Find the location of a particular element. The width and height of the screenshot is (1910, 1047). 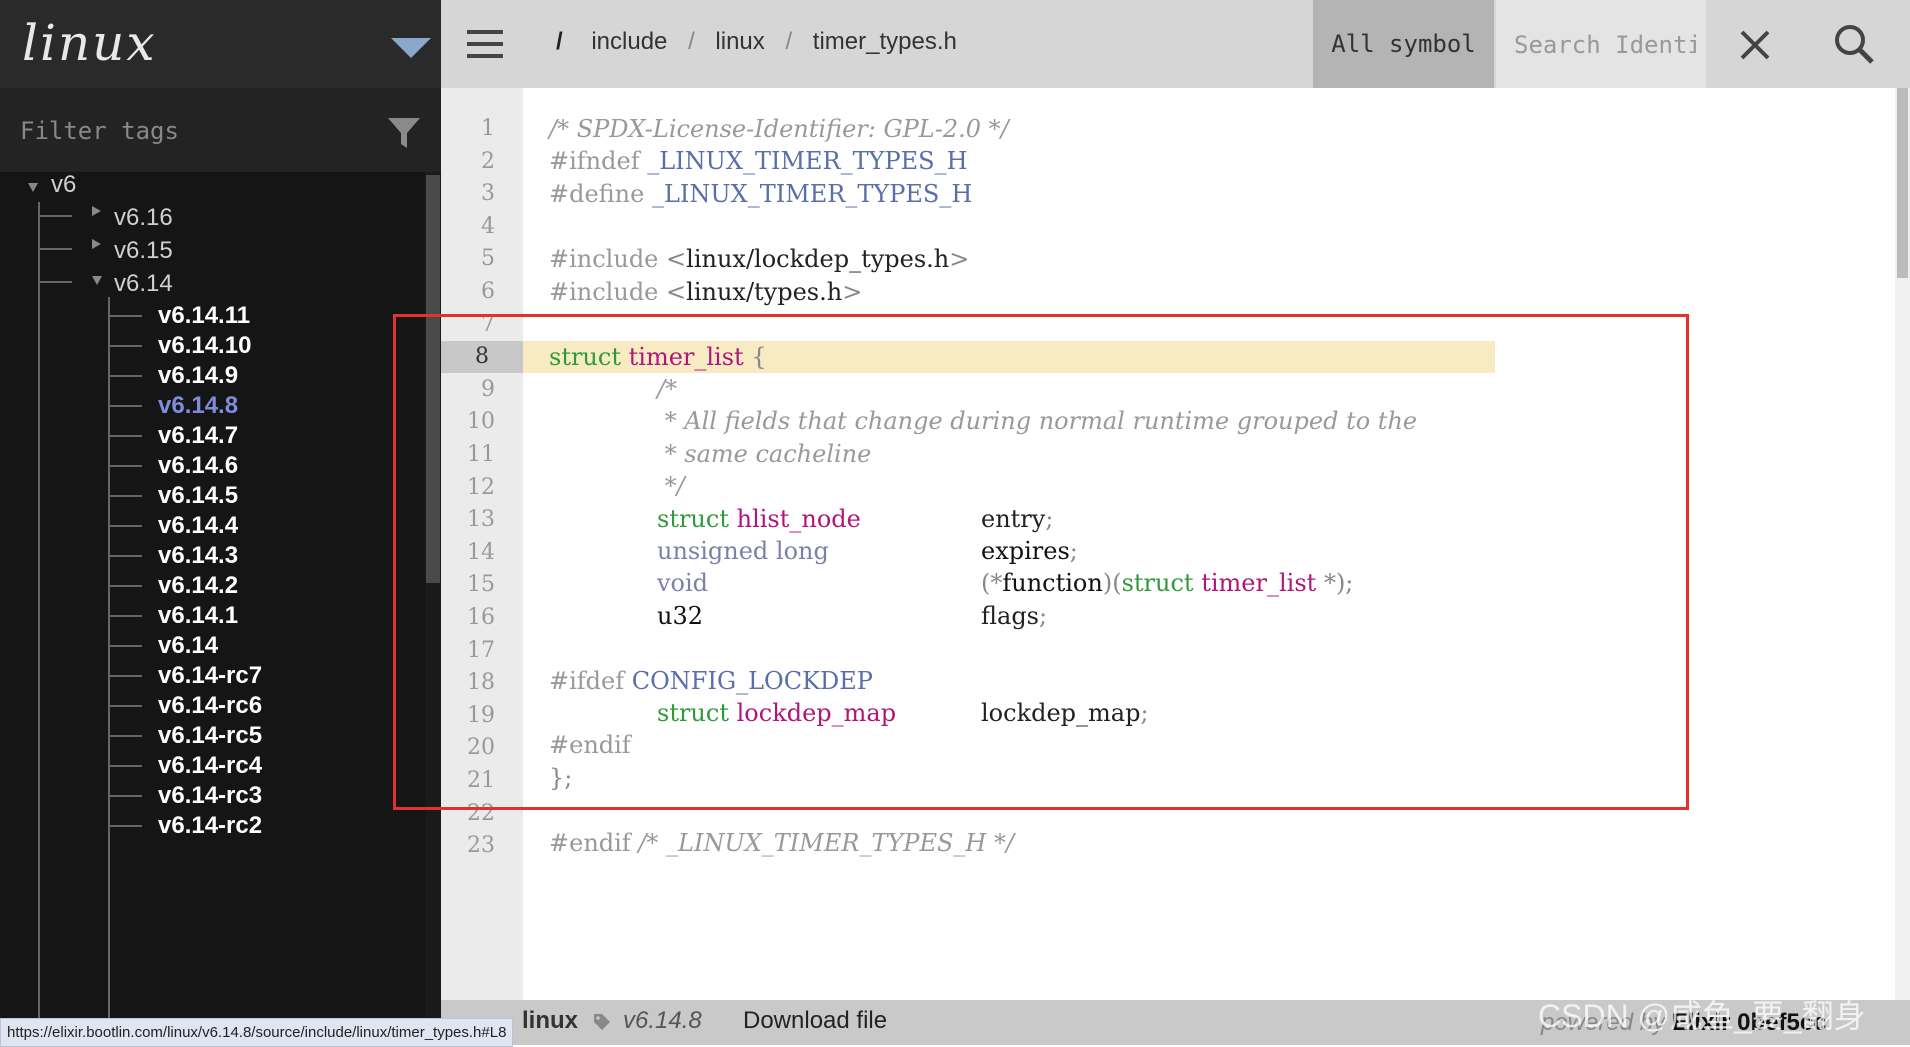

tag-item: v6.14-rc4 is located at coordinates (210, 766).